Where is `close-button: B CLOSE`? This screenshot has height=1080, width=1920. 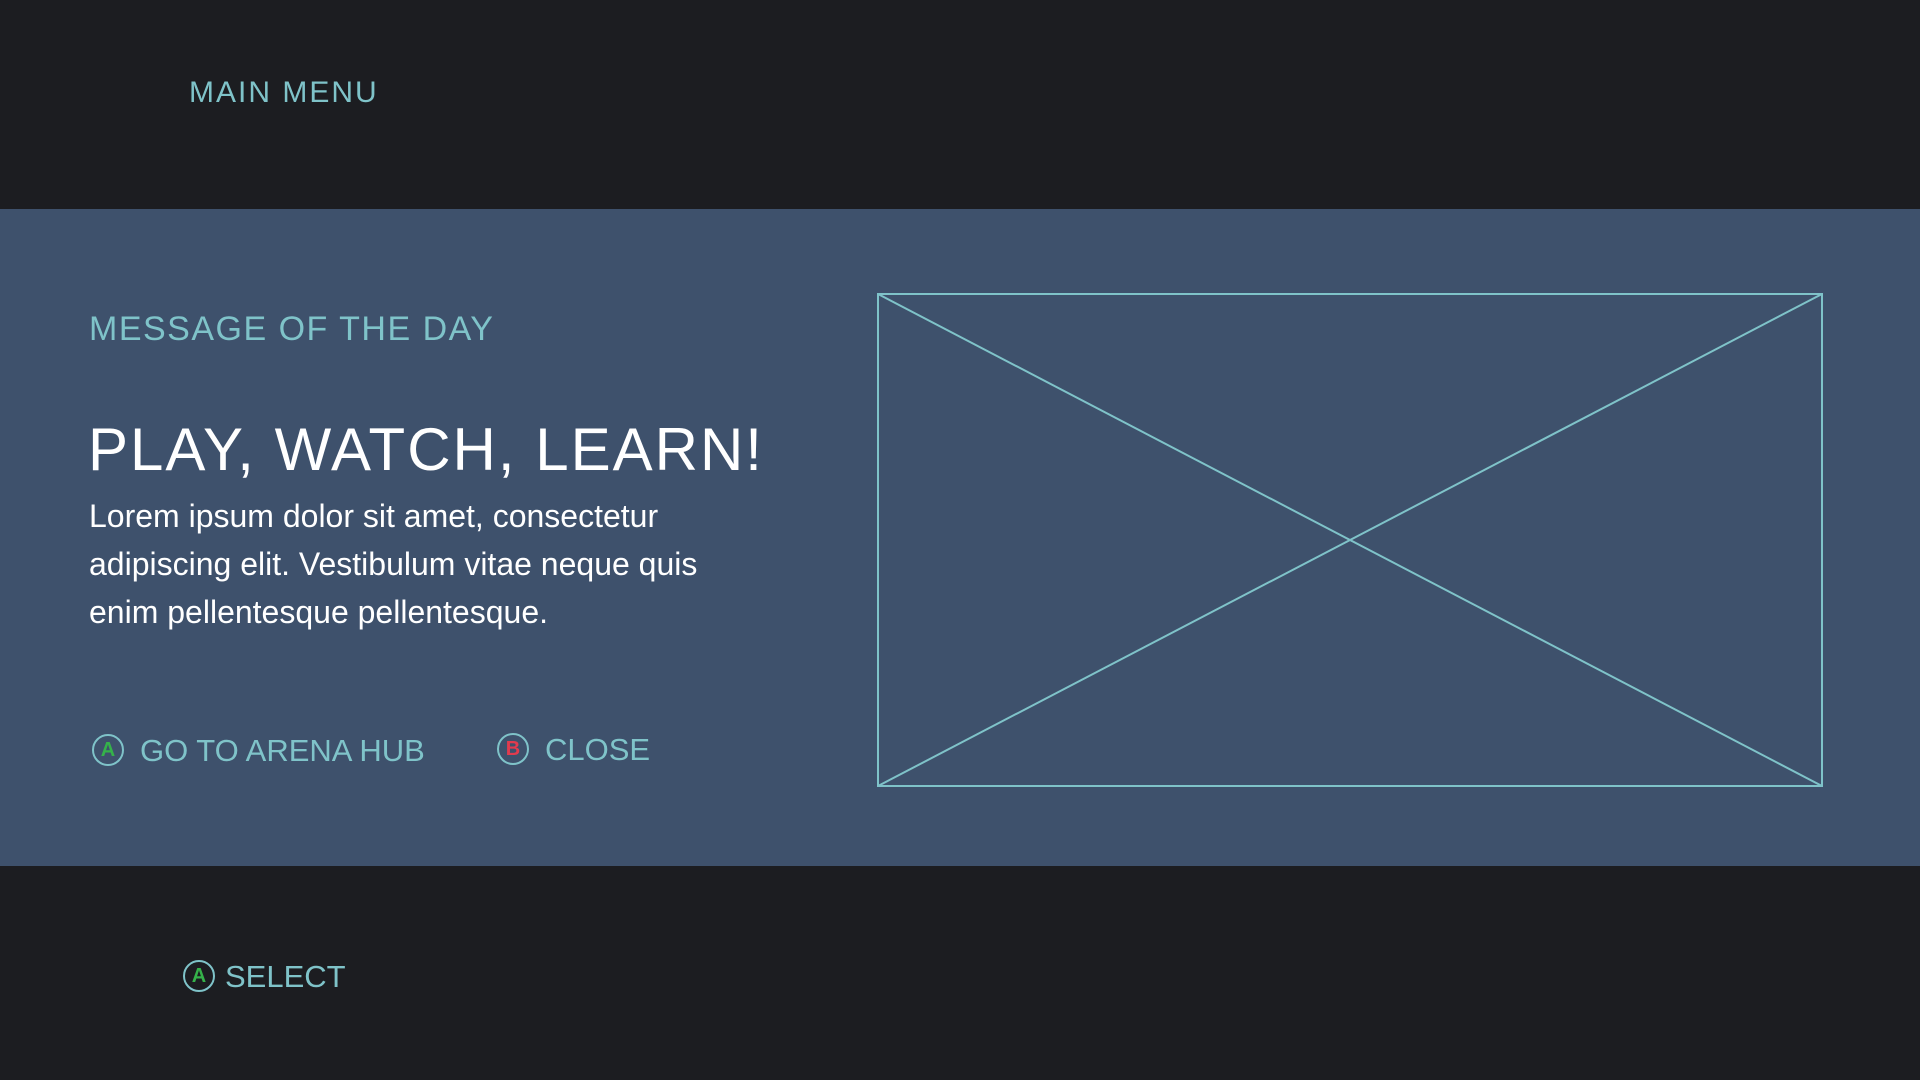
close-button: B CLOSE is located at coordinates (573, 749).